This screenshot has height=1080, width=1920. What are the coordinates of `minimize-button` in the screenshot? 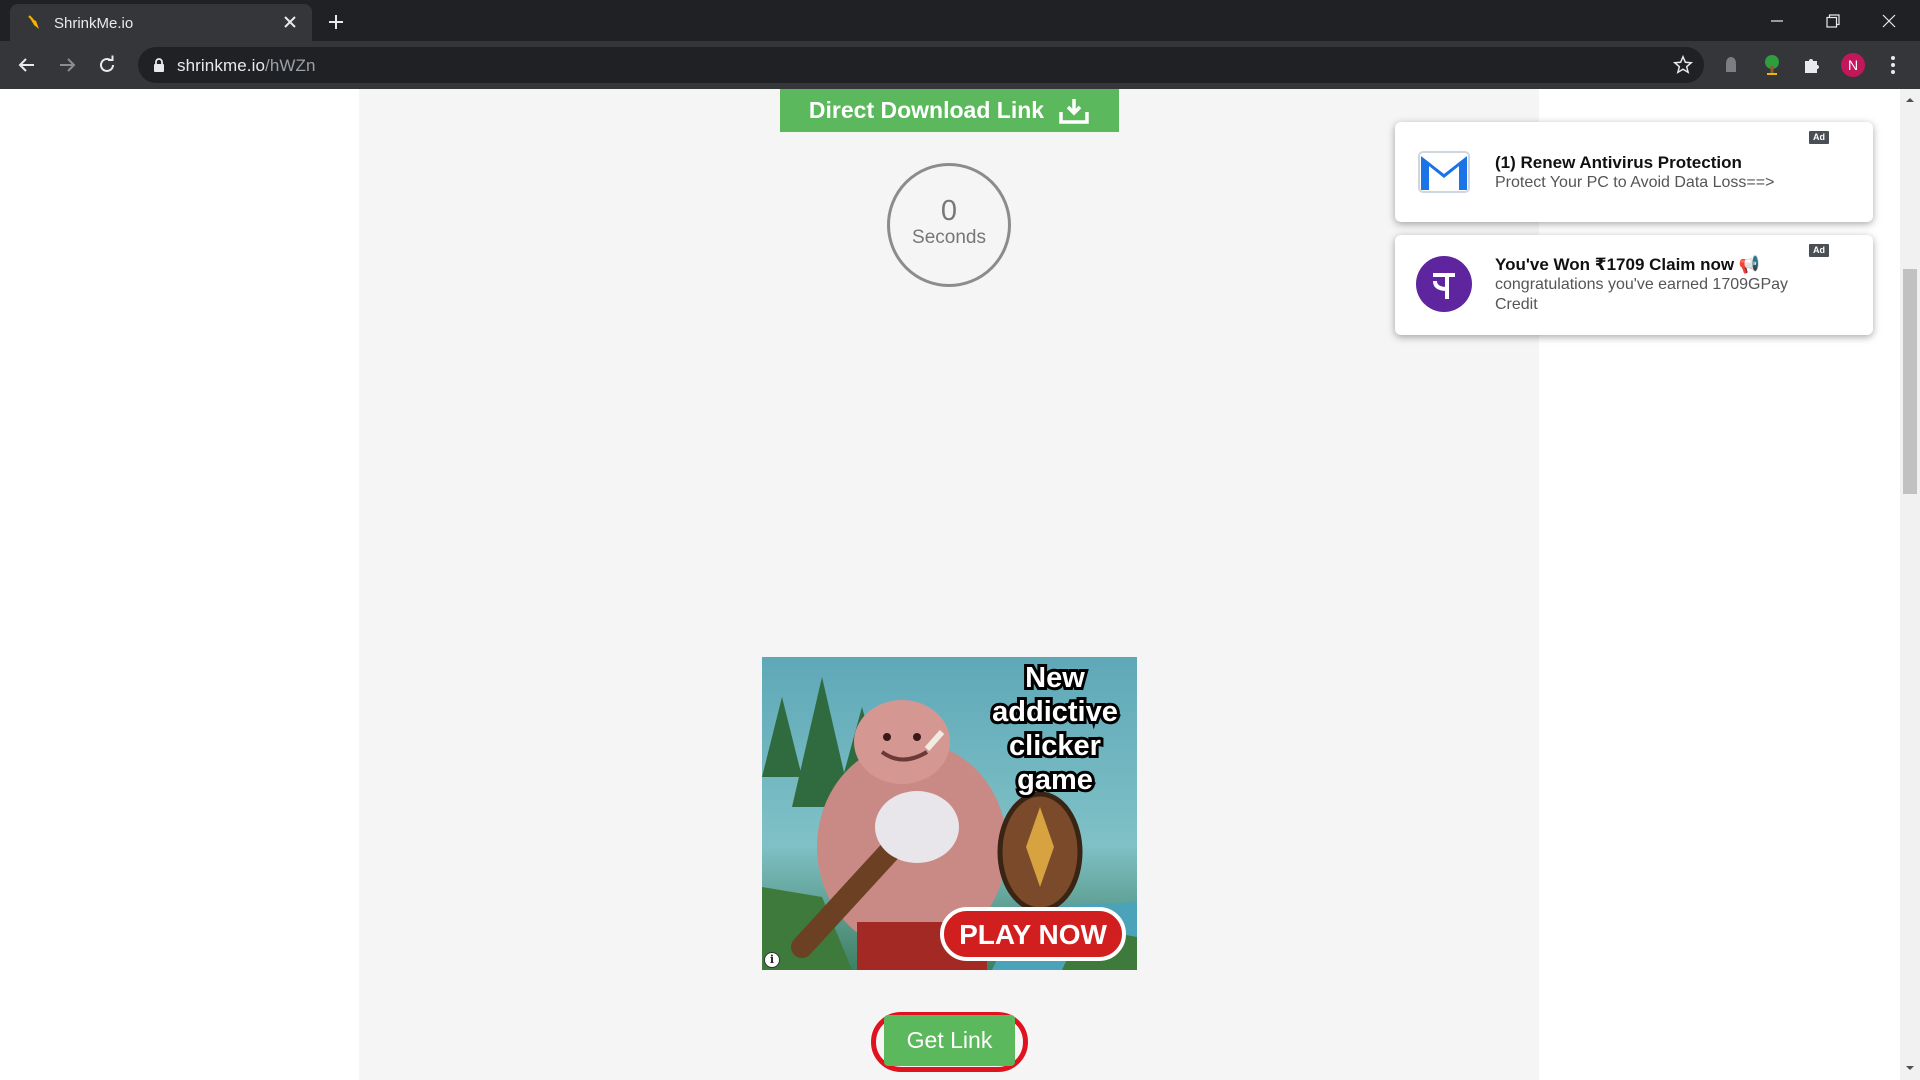 It's located at (1777, 20).